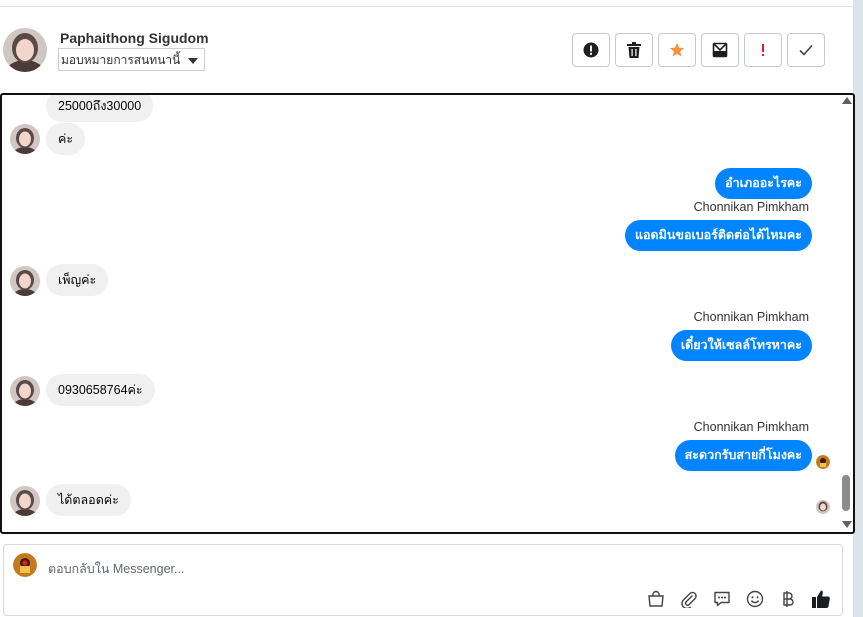 Image resolution: width=863 pixels, height=617 pixels. Describe the element at coordinates (847, 524) in the screenshot. I see `scroll-down-arrow-icon` at that location.